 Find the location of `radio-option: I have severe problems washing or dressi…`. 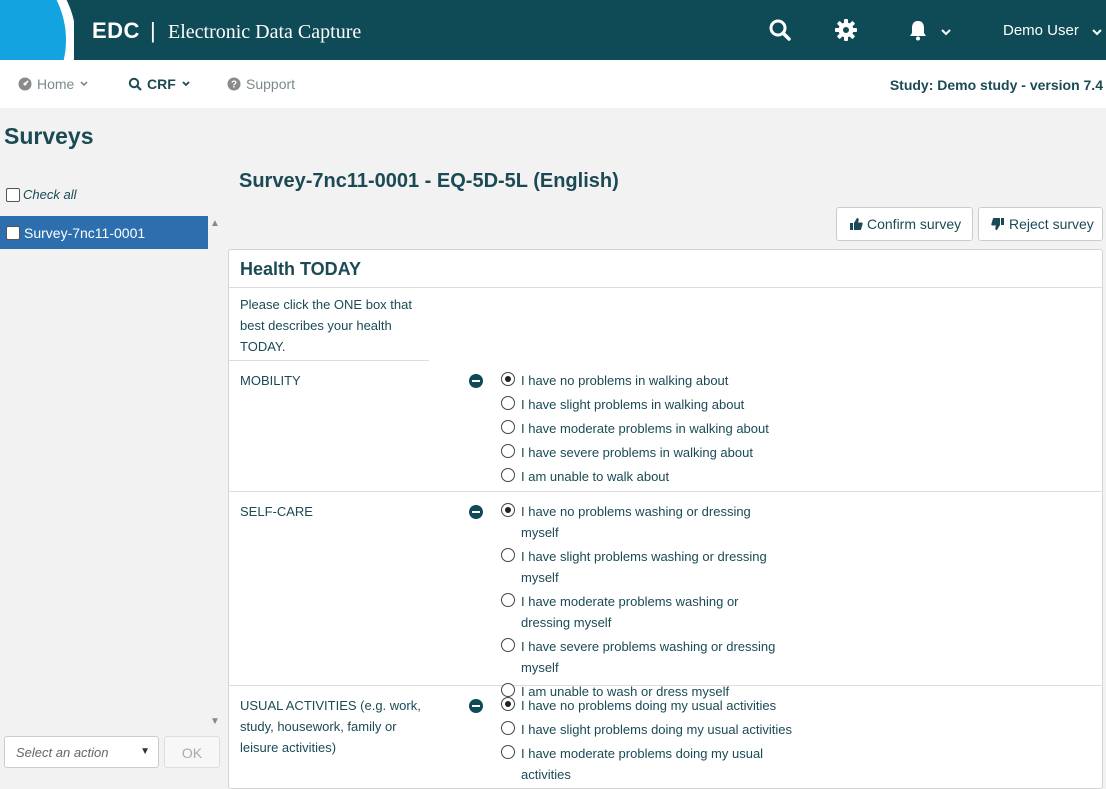

radio-option: I have severe problems washing or dressi… is located at coordinates (646, 657).